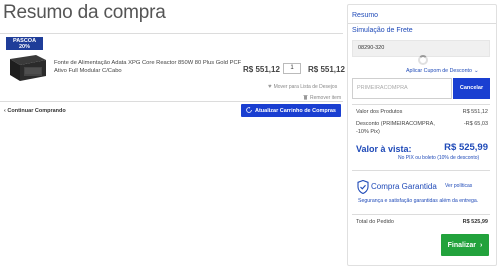 Image resolution: width=500 pixels, height=268 pixels. I want to click on continue-shopping-link: ‹ Continuar Comprando, so click(35, 111).